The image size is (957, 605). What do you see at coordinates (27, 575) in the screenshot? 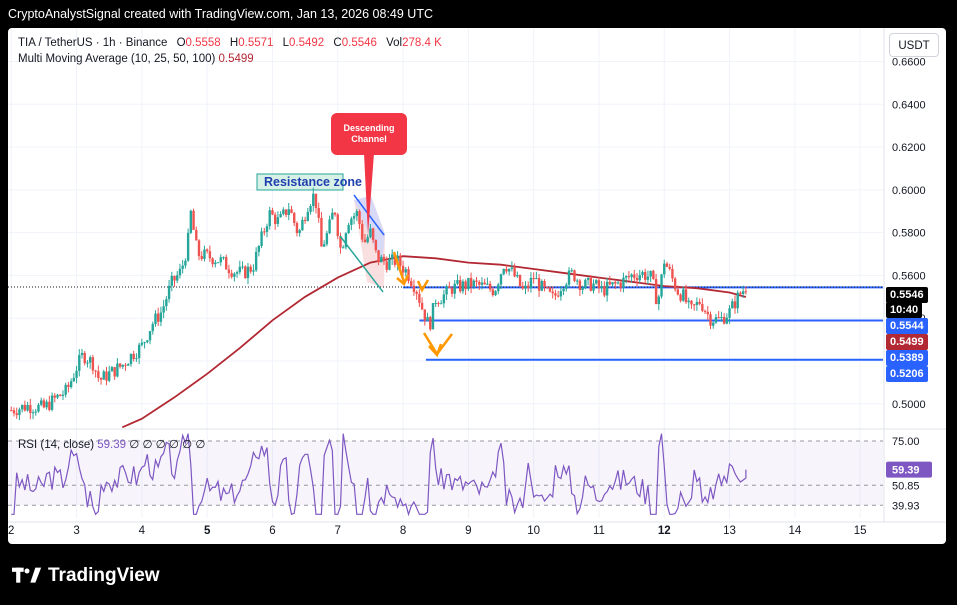
I see `tradingview-logo-icon` at bounding box center [27, 575].